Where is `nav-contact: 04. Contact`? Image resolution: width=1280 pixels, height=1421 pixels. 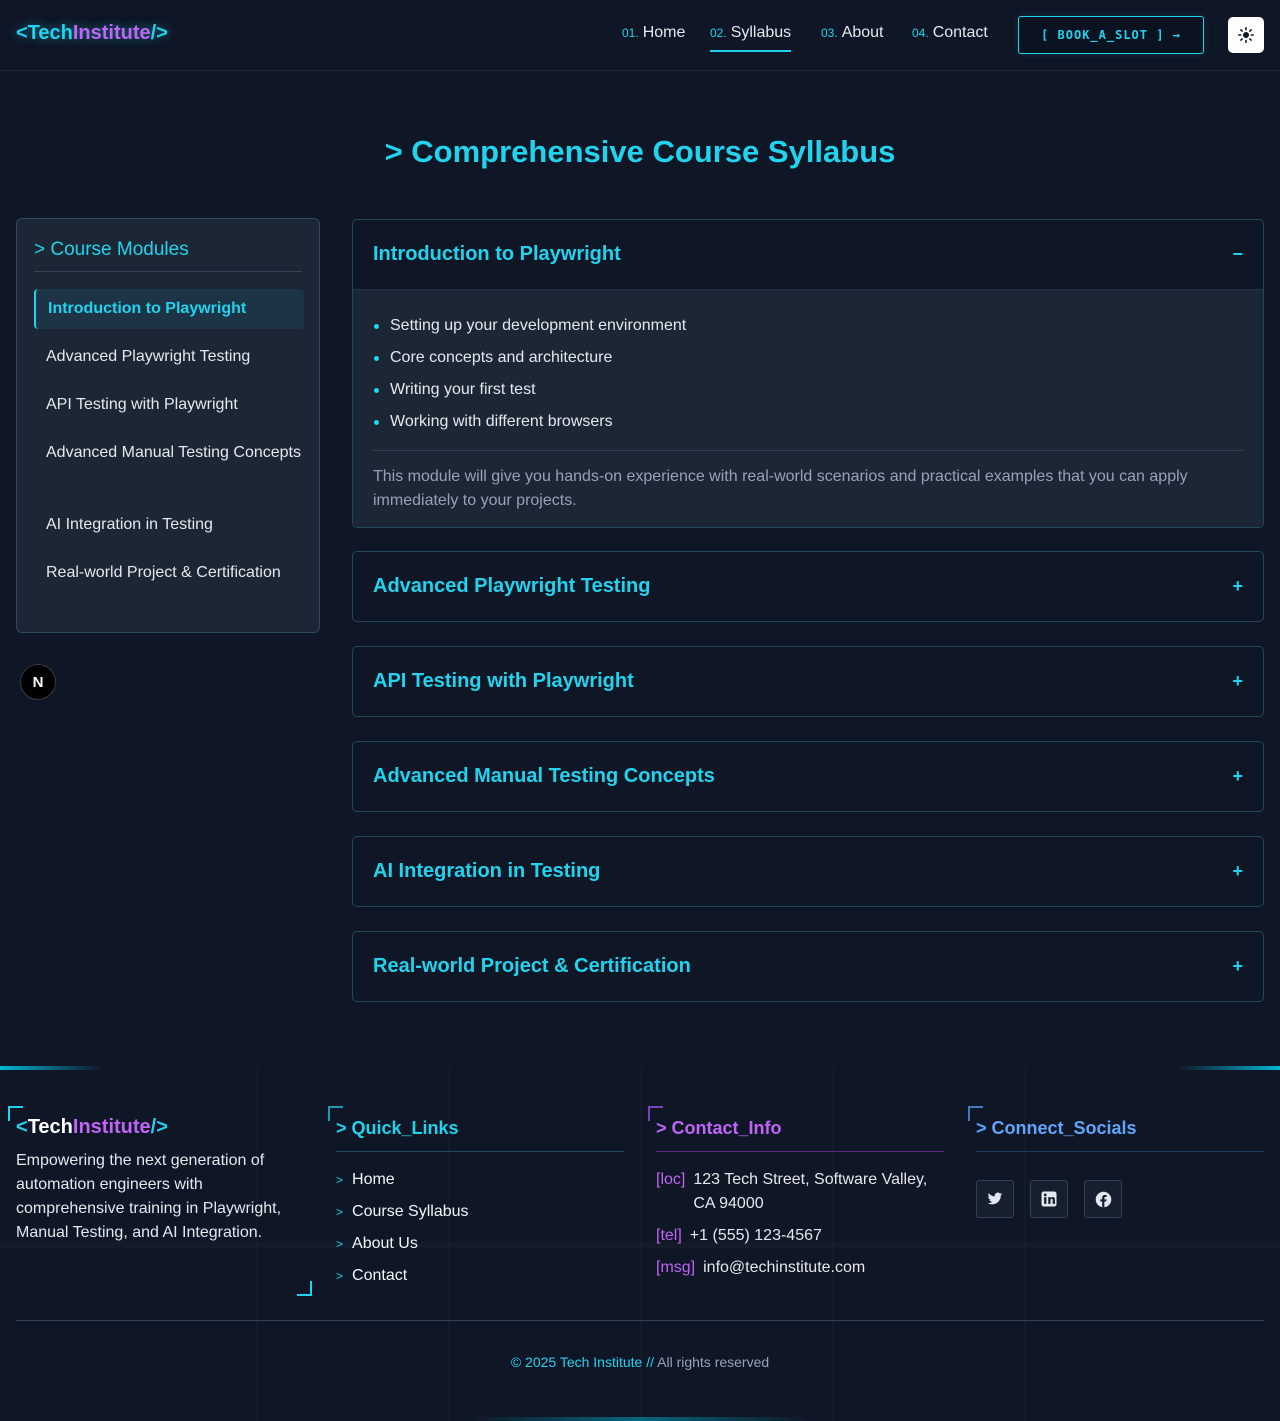
nav-contact: 04. Contact is located at coordinates (950, 38).